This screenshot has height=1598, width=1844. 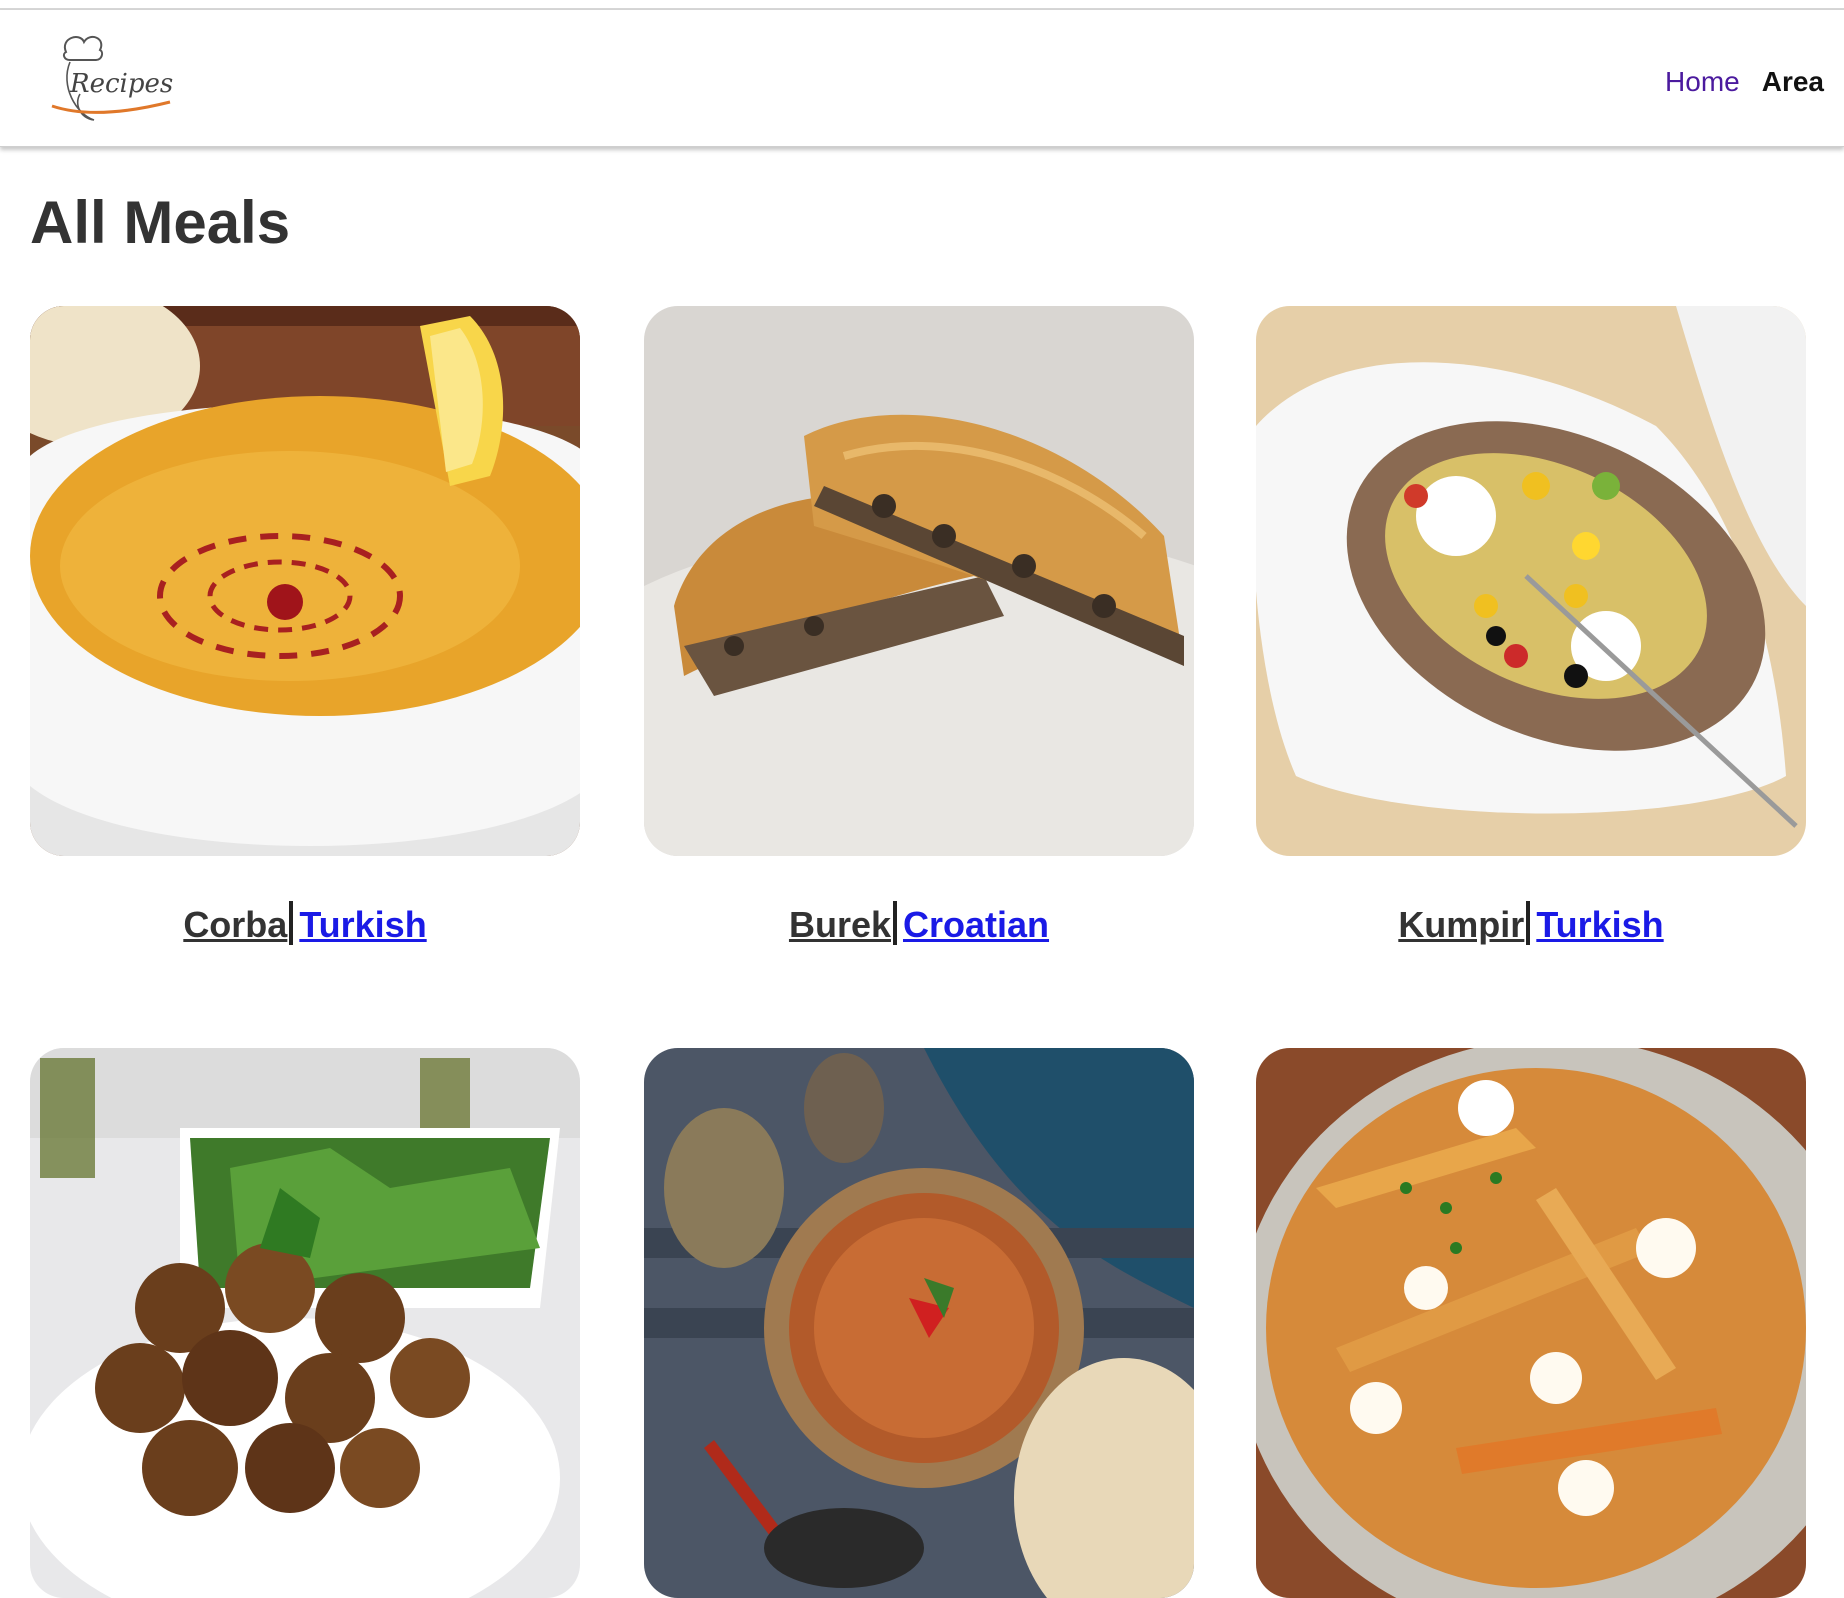 I want to click on spiced-soup-bowl-photo-icon, so click(x=919, y=1323).